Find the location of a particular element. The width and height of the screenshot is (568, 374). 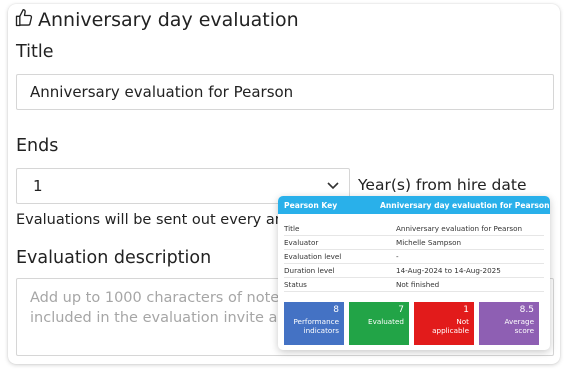

stat-number: 7 is located at coordinates (401, 310).